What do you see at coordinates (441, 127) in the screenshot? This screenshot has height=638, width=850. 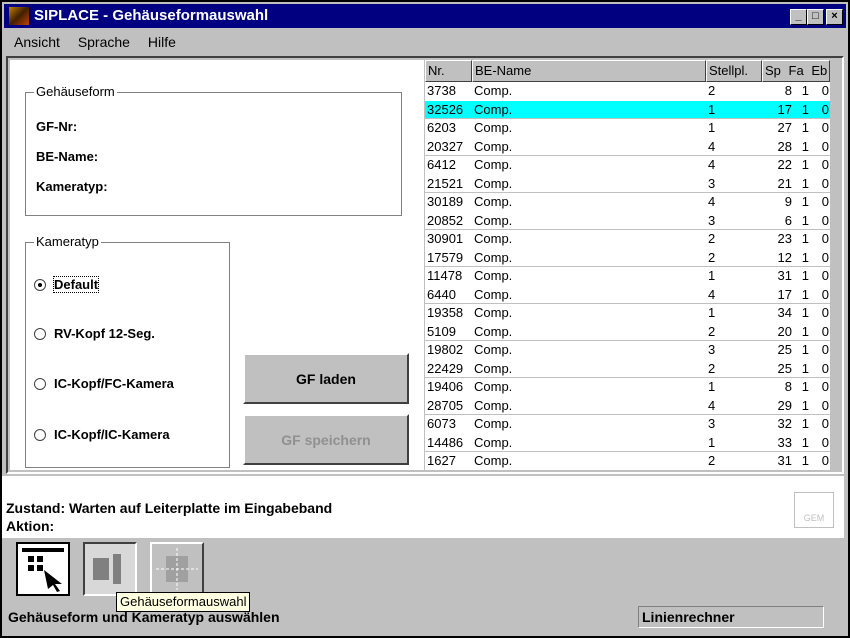 I see `table-cell: 6203` at bounding box center [441, 127].